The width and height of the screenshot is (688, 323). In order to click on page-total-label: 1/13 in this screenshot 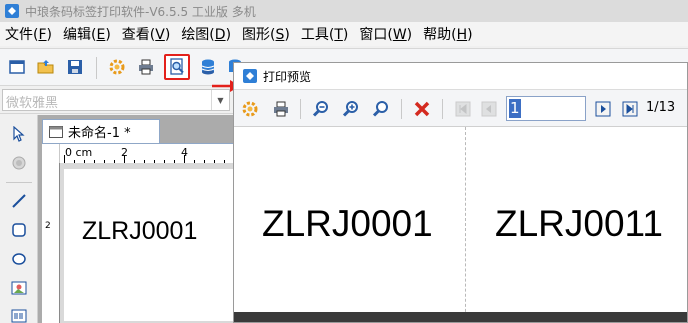, I will do `click(661, 107)`.